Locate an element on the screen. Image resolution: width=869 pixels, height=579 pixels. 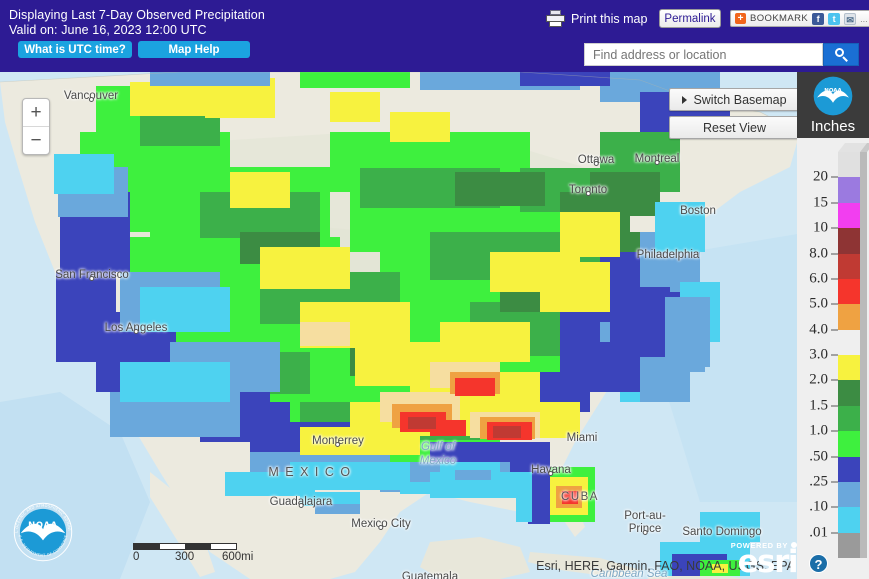
printer-icon is located at coordinates (555, 18).